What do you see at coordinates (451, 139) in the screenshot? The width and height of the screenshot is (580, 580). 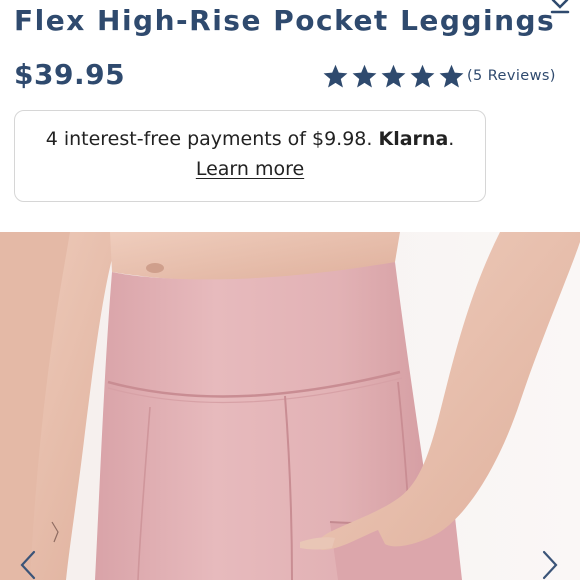 I see `klarna-period: .` at bounding box center [451, 139].